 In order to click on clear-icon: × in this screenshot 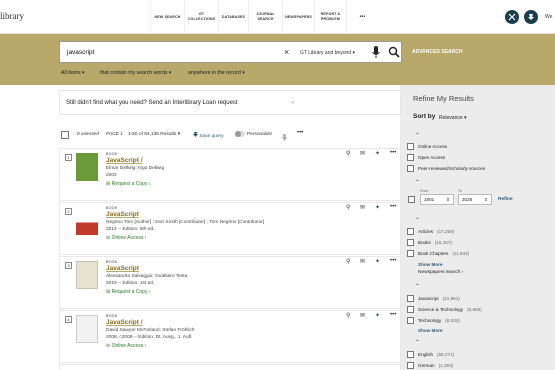, I will do `click(286, 52)`.